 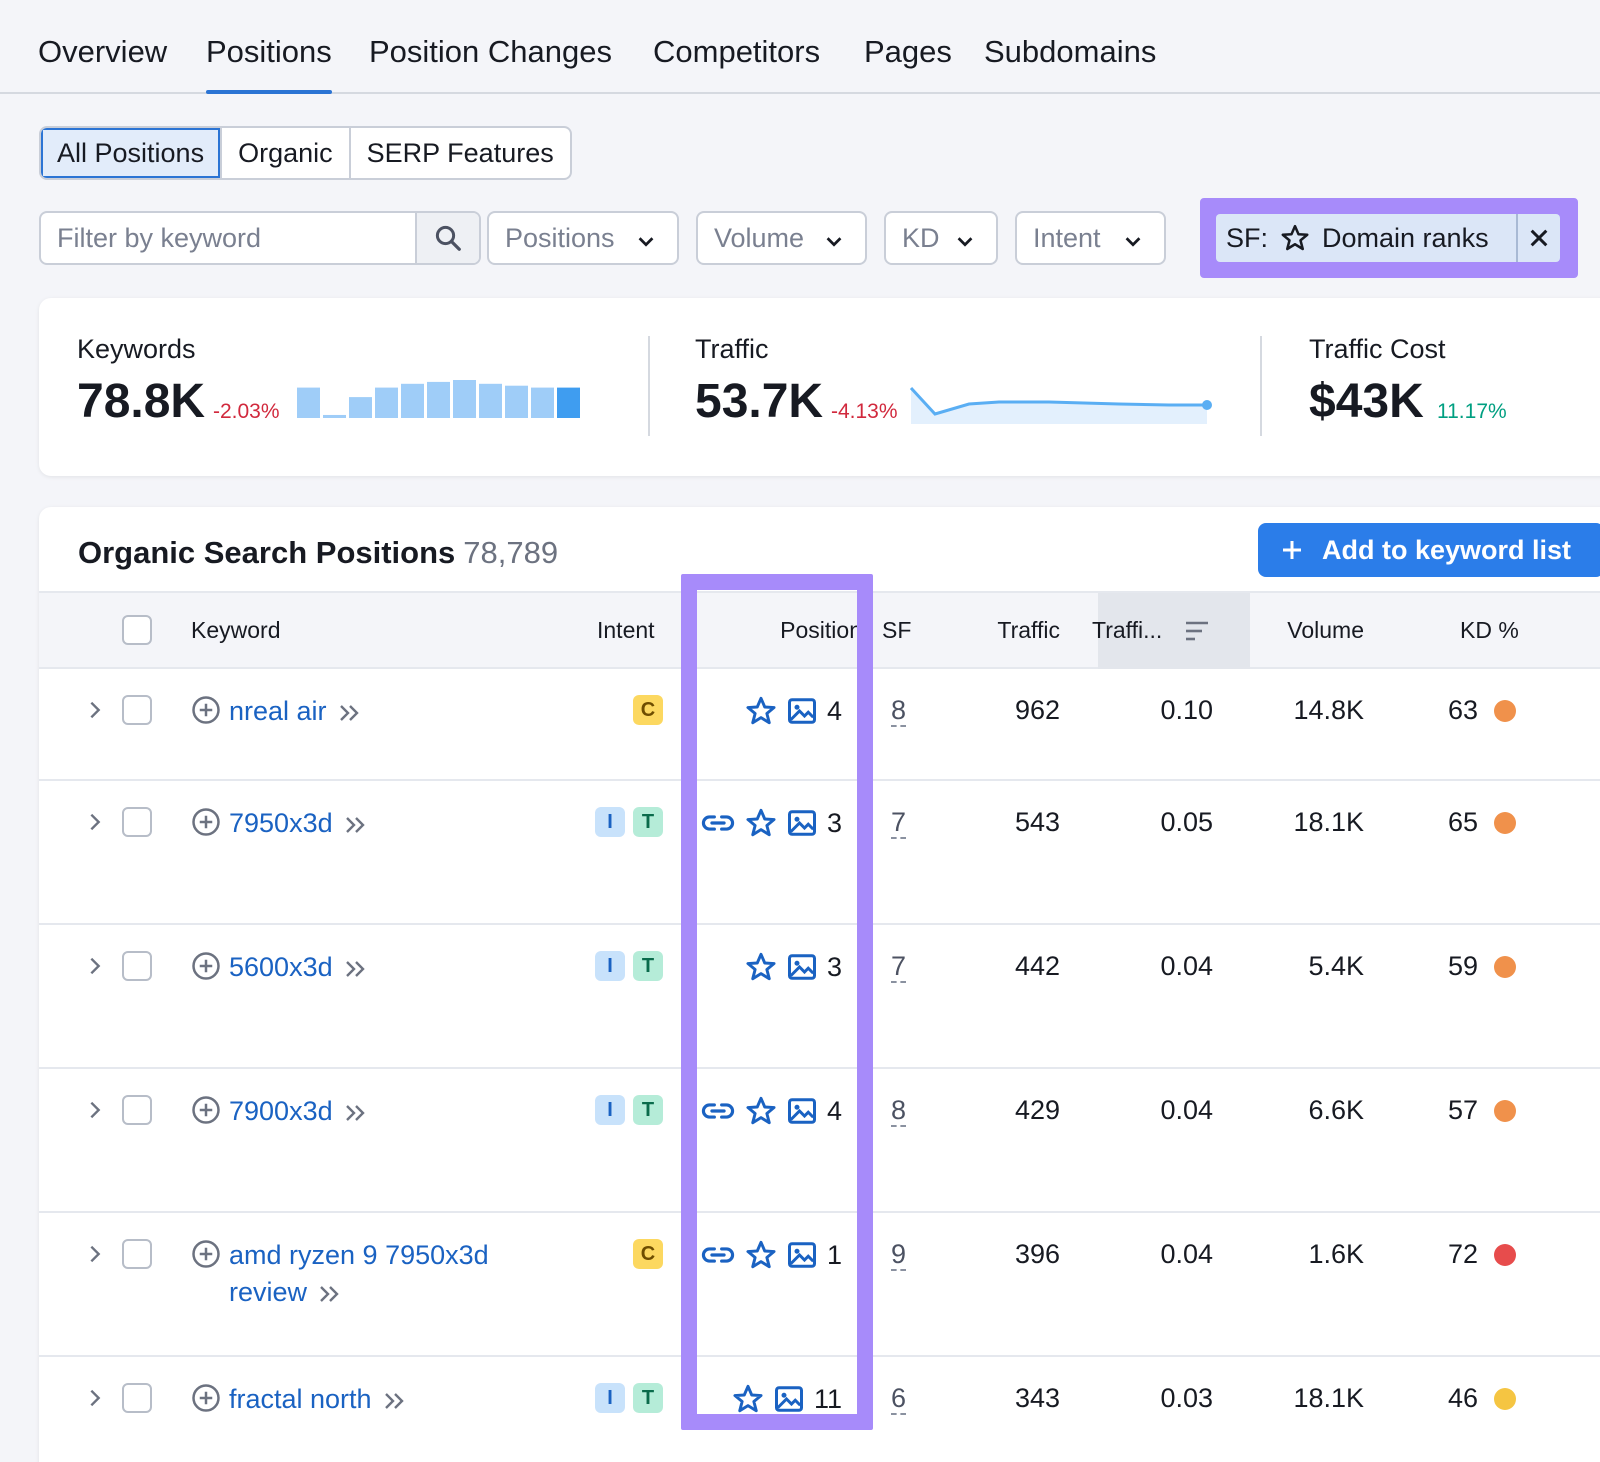 I want to click on header-volume: Volume, so click(x=1325, y=630).